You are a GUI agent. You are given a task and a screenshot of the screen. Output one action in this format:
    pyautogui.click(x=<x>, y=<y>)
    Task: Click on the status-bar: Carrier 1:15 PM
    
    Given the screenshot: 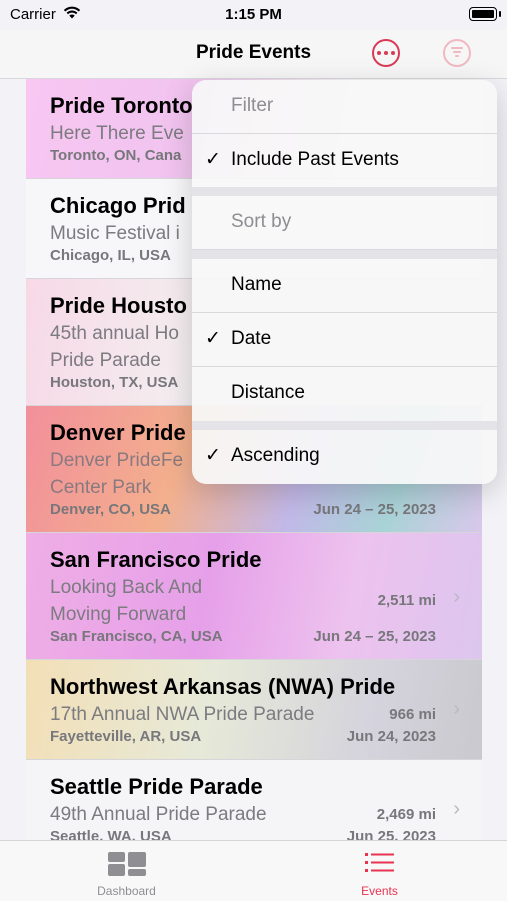 What is the action you would take?
    pyautogui.click(x=253, y=15)
    